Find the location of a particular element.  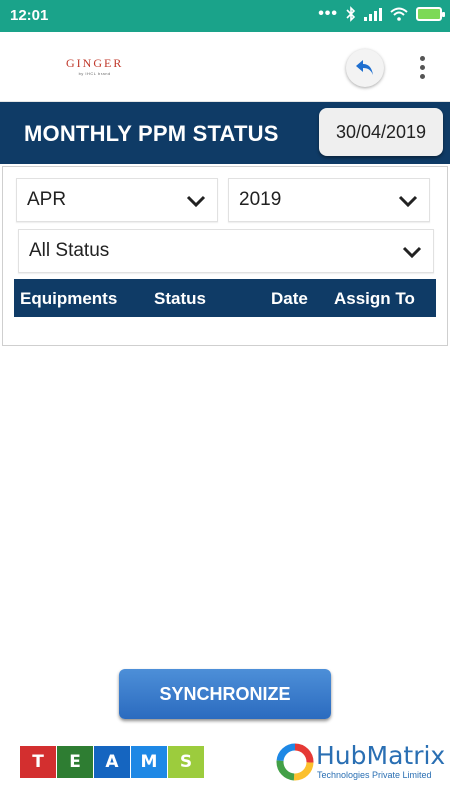

battery-charging-icon is located at coordinates (430, 14).